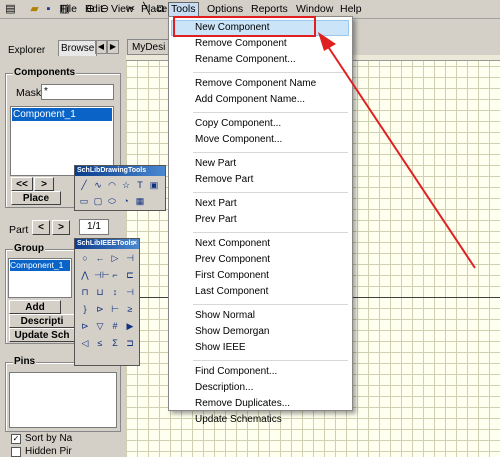 The image size is (500, 457). Describe the element at coordinates (16, 439) in the screenshot. I see `sort-by-name-checkbox: ✓` at that location.